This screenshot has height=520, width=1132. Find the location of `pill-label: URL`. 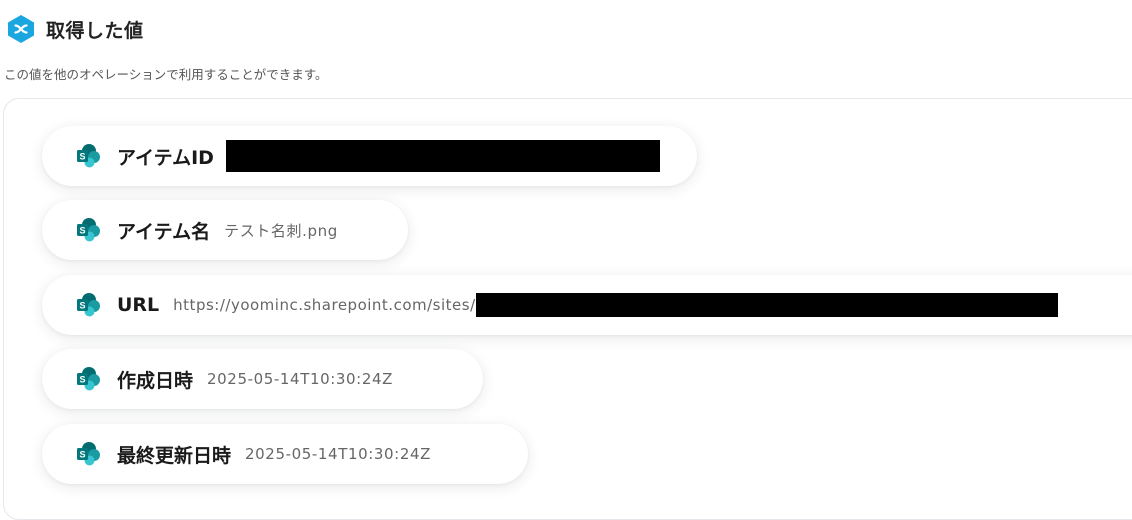

pill-label: URL is located at coordinates (138, 305).